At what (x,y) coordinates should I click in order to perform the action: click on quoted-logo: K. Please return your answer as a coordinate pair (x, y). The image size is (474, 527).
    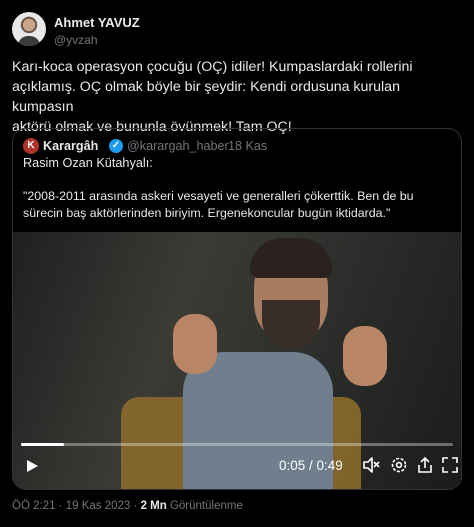
    Looking at the image, I should click on (31, 146).